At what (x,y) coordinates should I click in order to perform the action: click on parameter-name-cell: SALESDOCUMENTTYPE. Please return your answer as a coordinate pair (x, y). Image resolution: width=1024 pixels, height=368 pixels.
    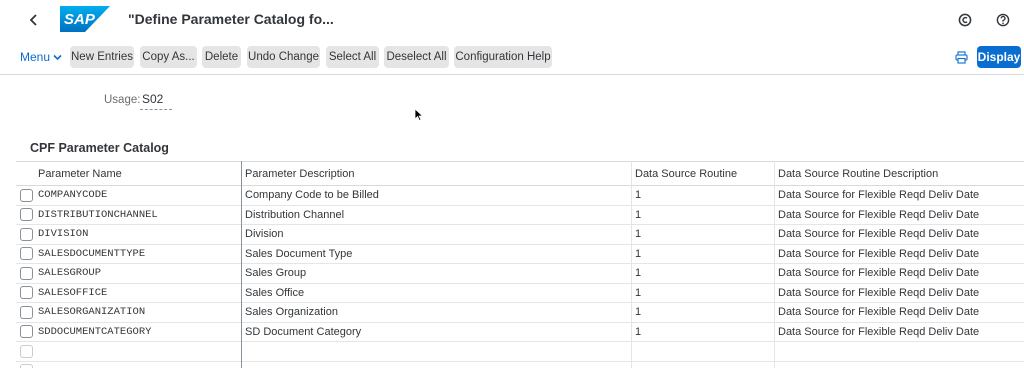
    Looking at the image, I should click on (92, 253).